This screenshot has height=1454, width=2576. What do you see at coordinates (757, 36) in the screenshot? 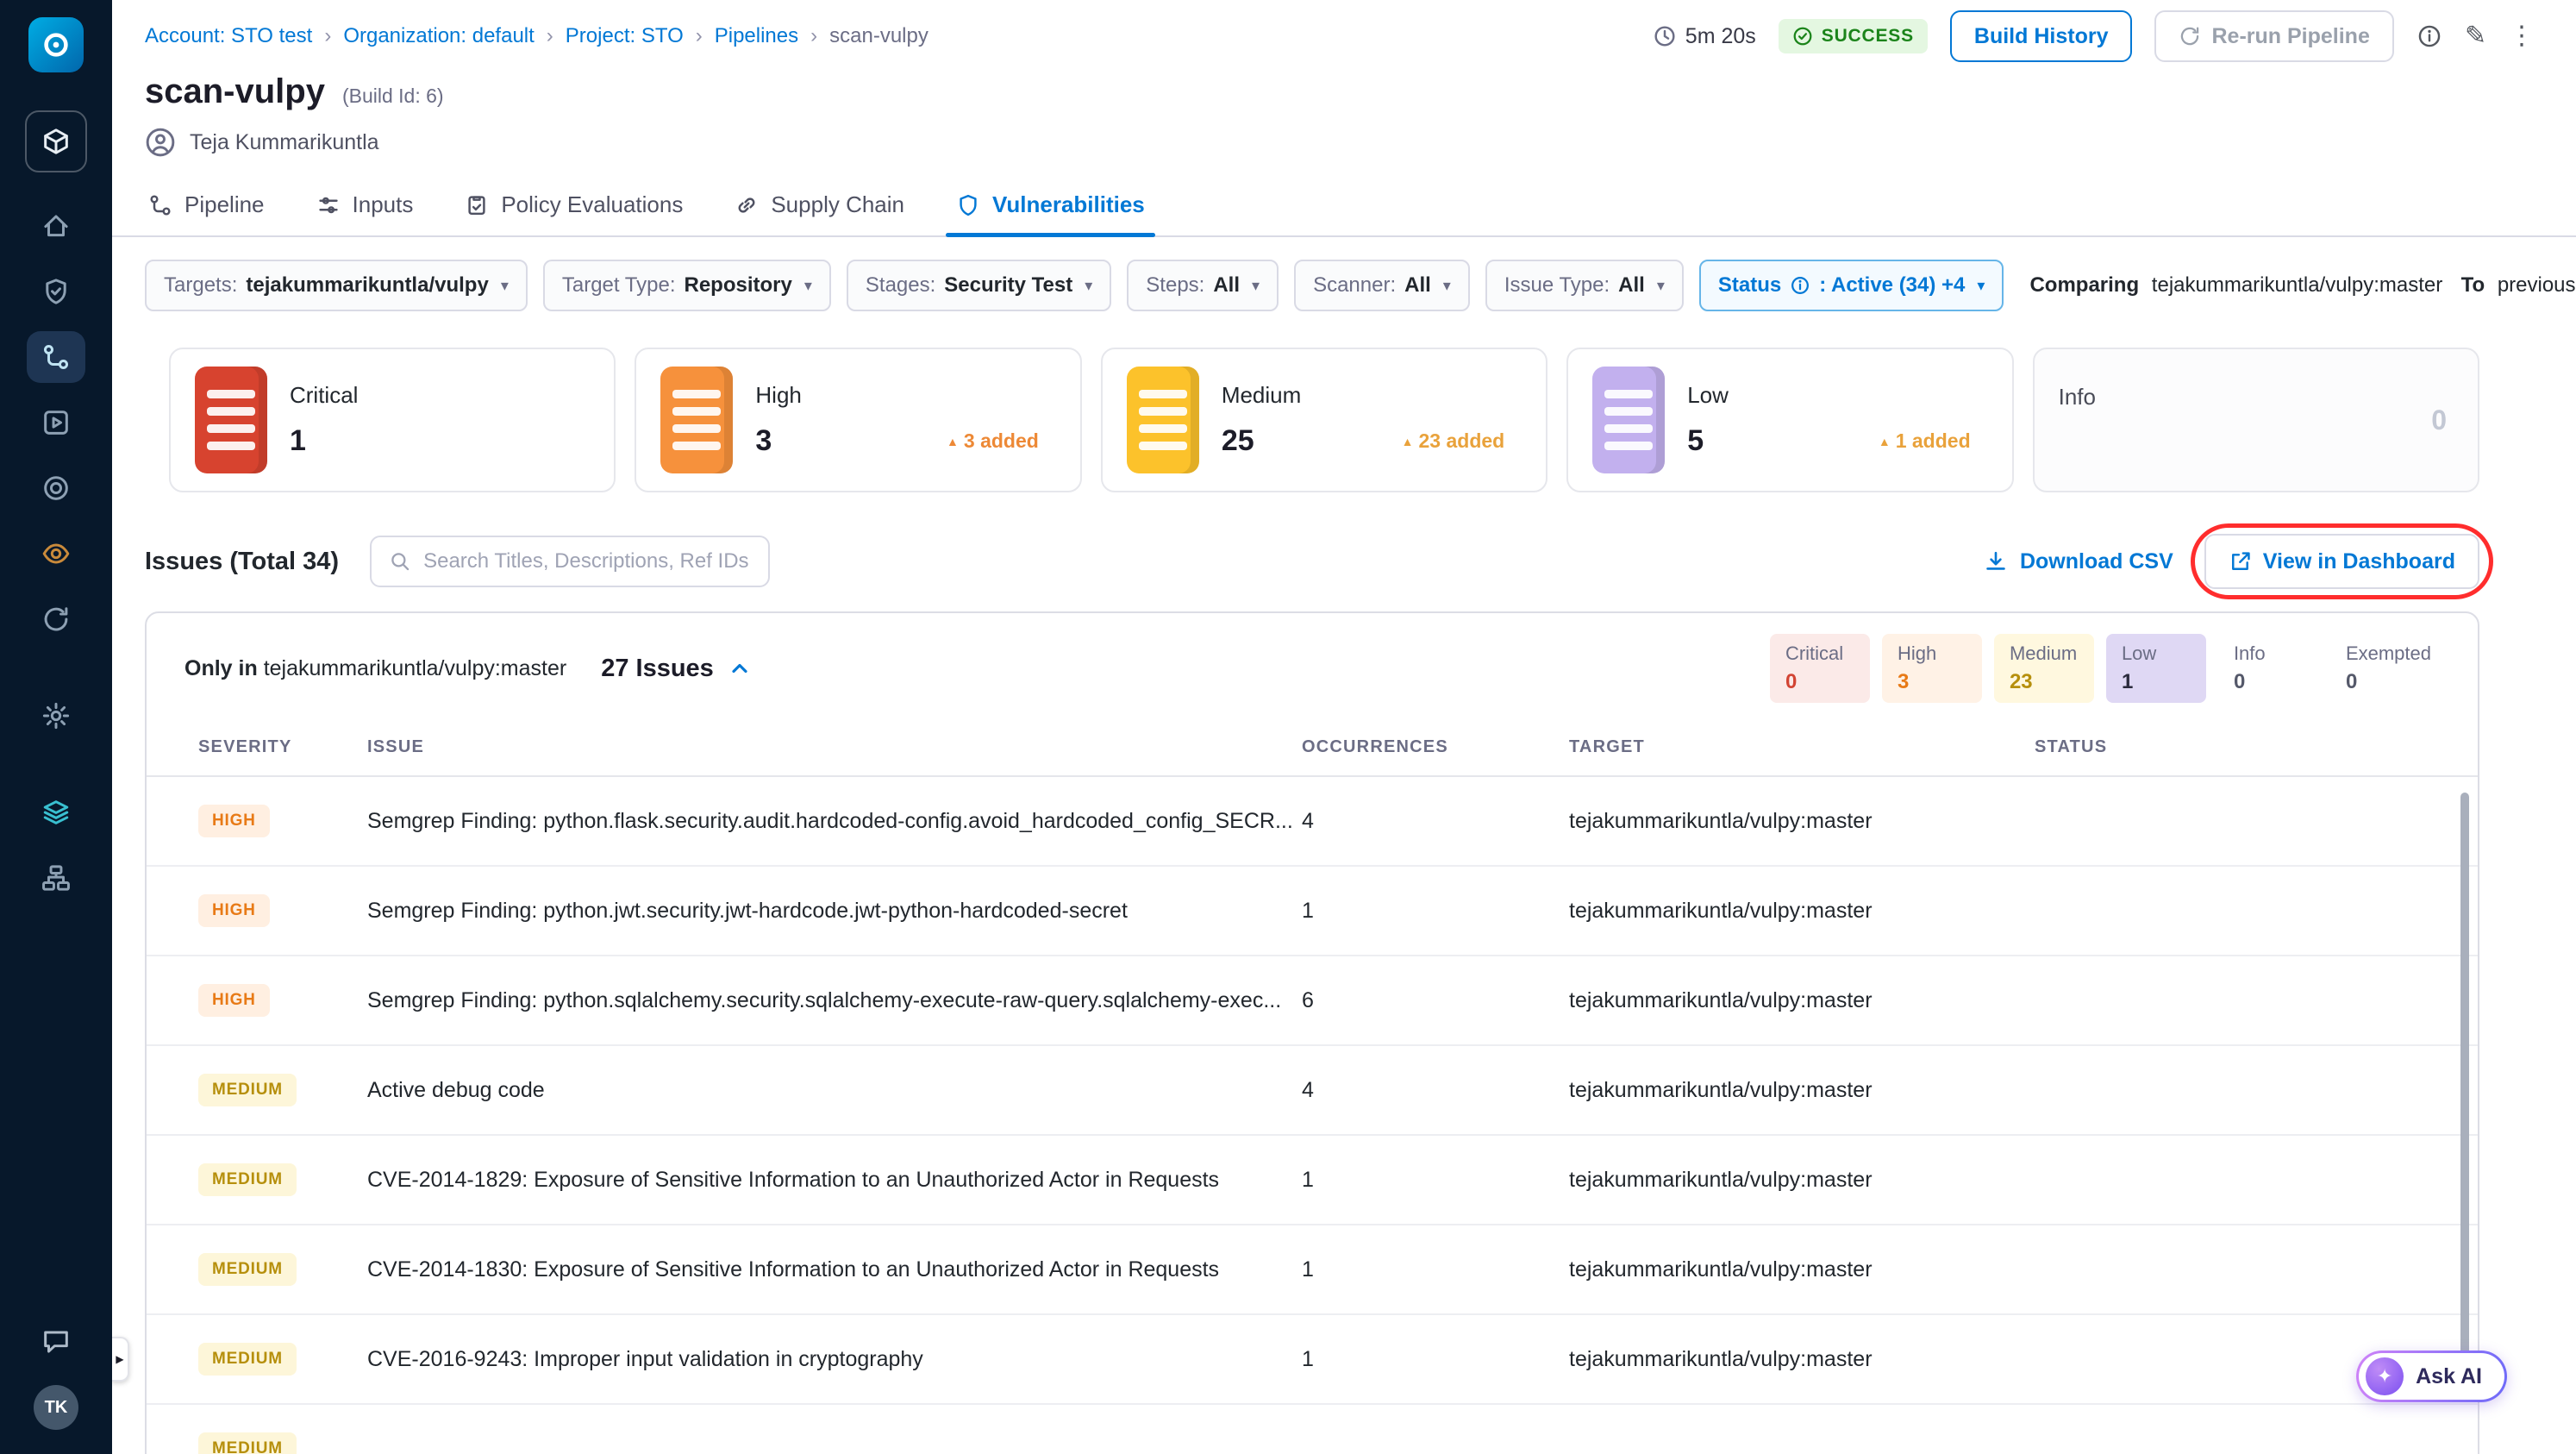
I see `breadcrumb-item: Pipelines` at bounding box center [757, 36].